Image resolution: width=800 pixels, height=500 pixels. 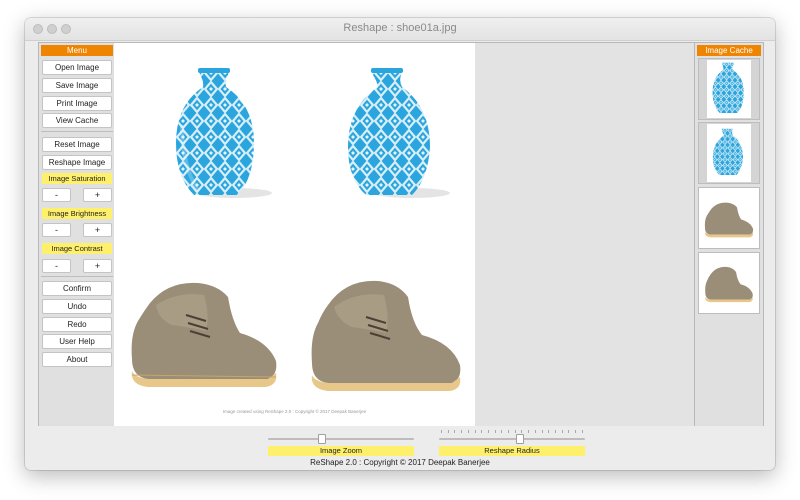 What do you see at coordinates (77, 341) in the screenshot?
I see `user-help-button: User Help` at bounding box center [77, 341].